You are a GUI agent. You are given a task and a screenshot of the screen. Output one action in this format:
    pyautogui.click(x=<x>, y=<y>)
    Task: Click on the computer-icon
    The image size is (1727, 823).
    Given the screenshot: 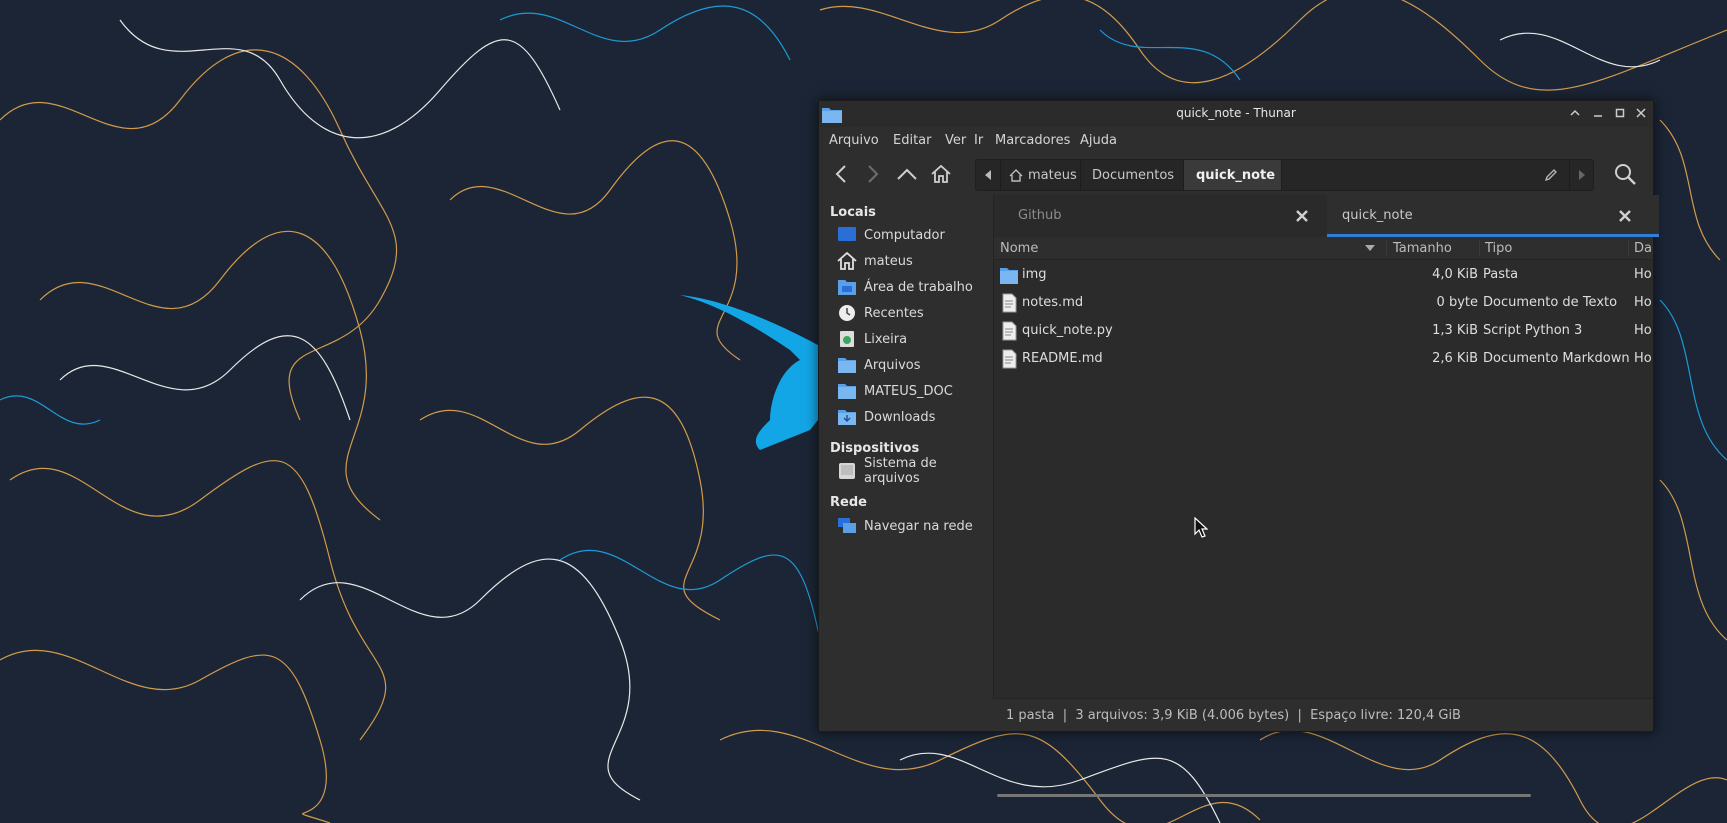 What is the action you would take?
    pyautogui.click(x=847, y=234)
    